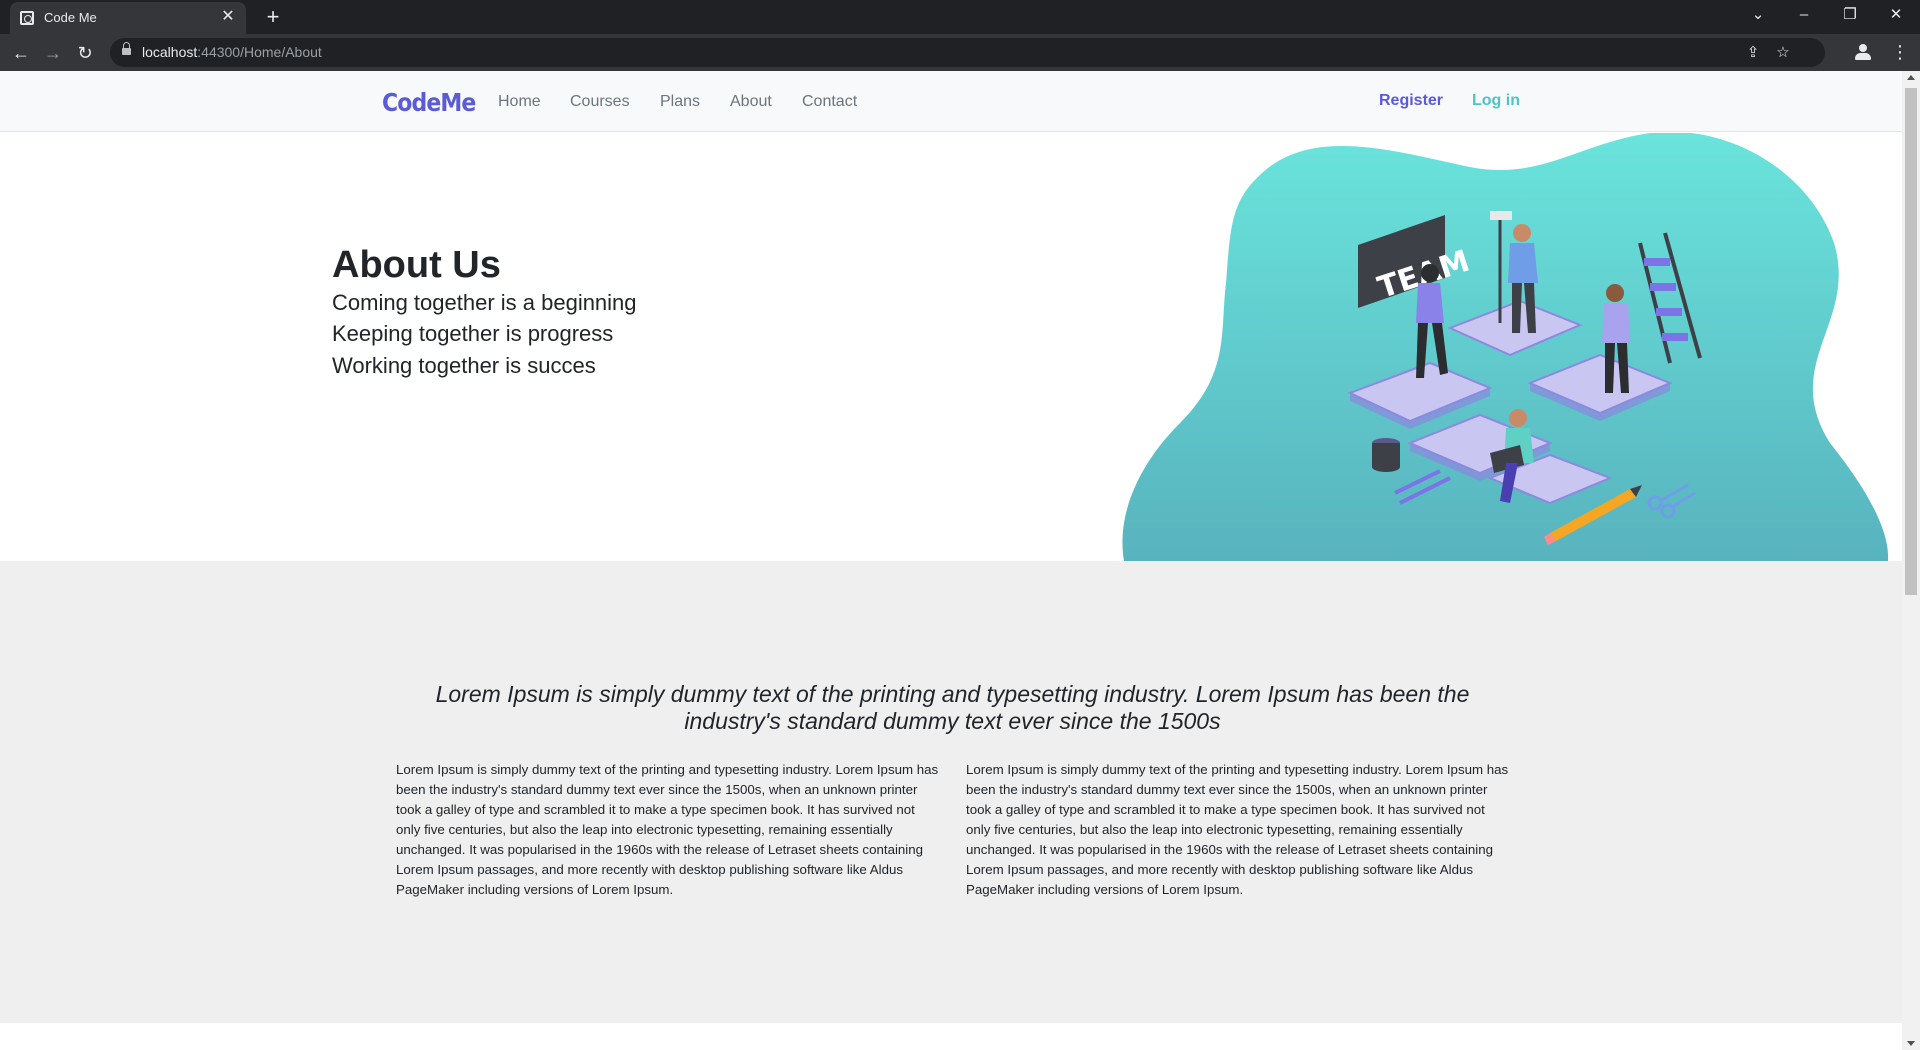  Describe the element at coordinates (519, 102) in the screenshot. I see `nav-link-home: Home` at that location.